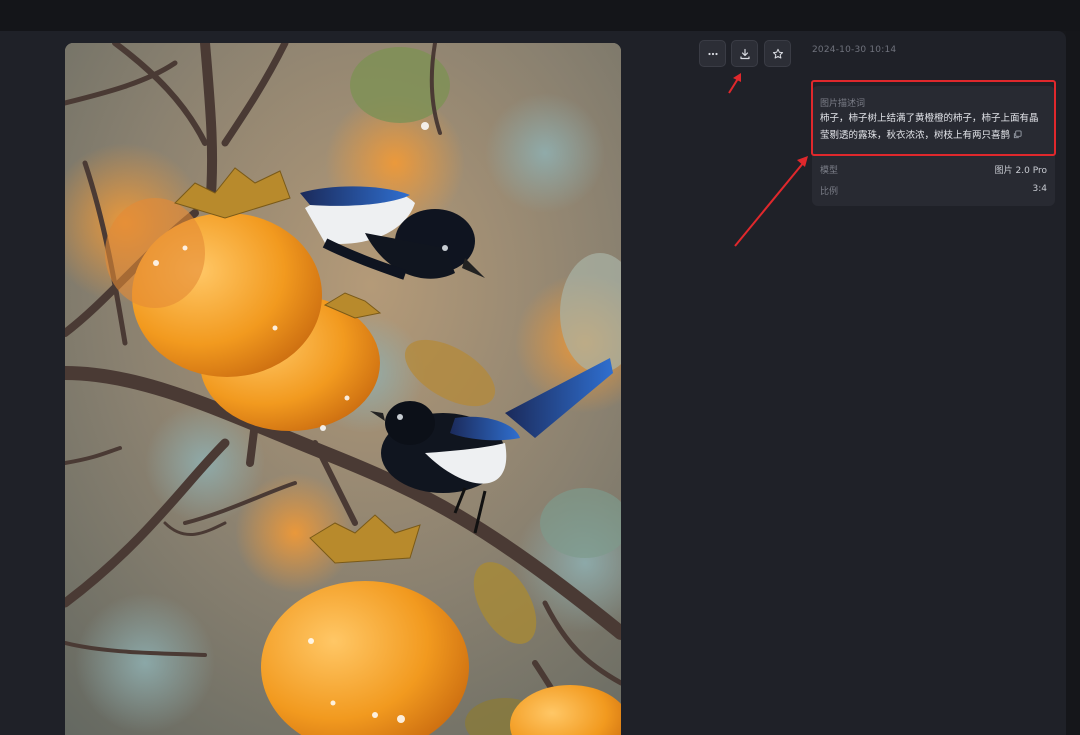 The width and height of the screenshot is (1080, 735). Describe the element at coordinates (843, 104) in the screenshot. I see `prompt-label: 图片描述词` at that location.